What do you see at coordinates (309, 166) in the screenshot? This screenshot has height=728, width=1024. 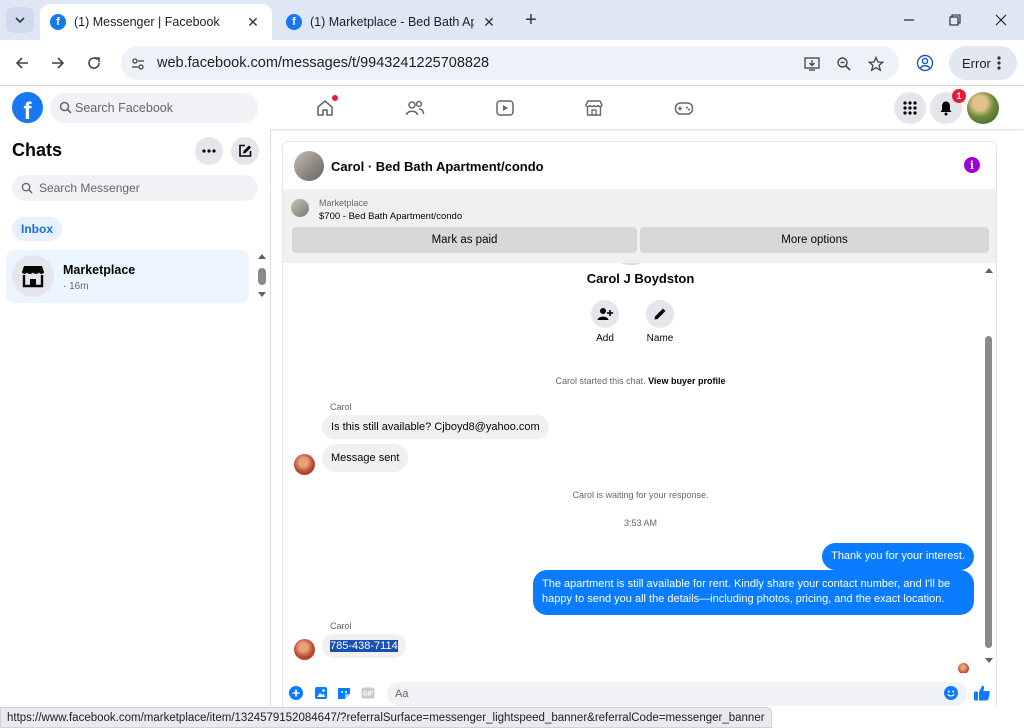 I see `contact-avatar` at bounding box center [309, 166].